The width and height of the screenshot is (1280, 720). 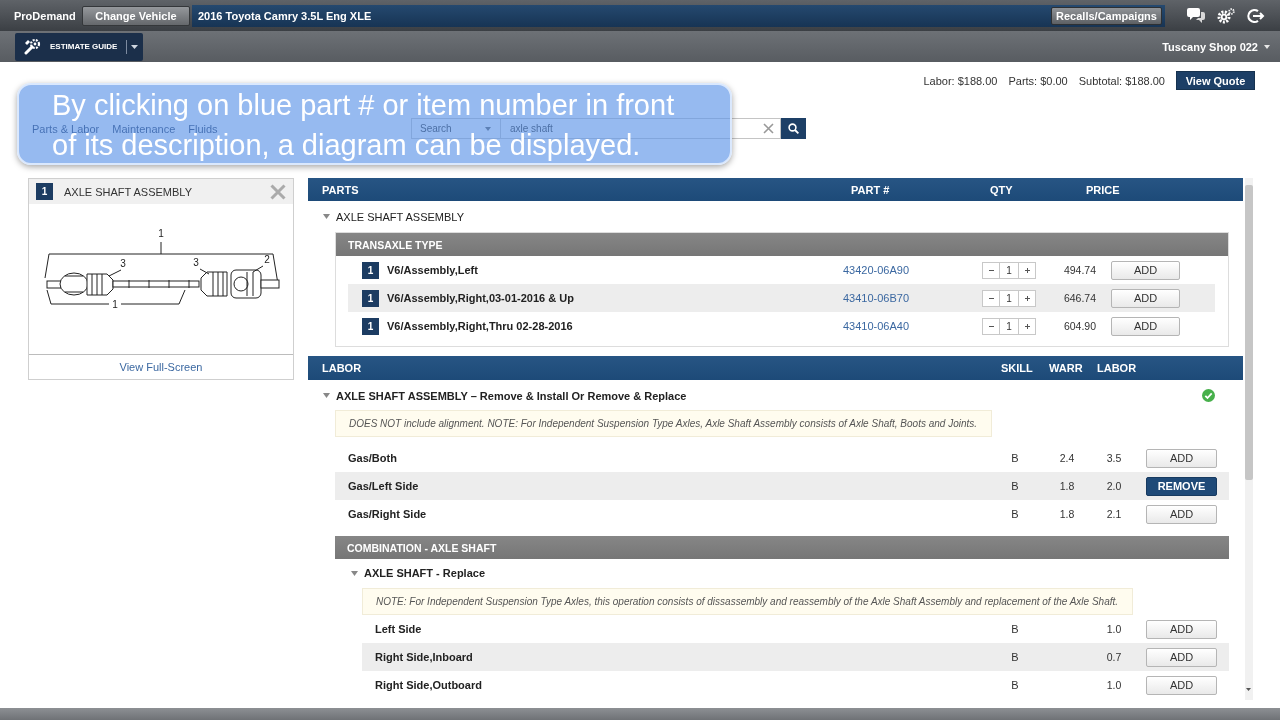 I want to click on brand-name: ProDemand, so click(x=45, y=15).